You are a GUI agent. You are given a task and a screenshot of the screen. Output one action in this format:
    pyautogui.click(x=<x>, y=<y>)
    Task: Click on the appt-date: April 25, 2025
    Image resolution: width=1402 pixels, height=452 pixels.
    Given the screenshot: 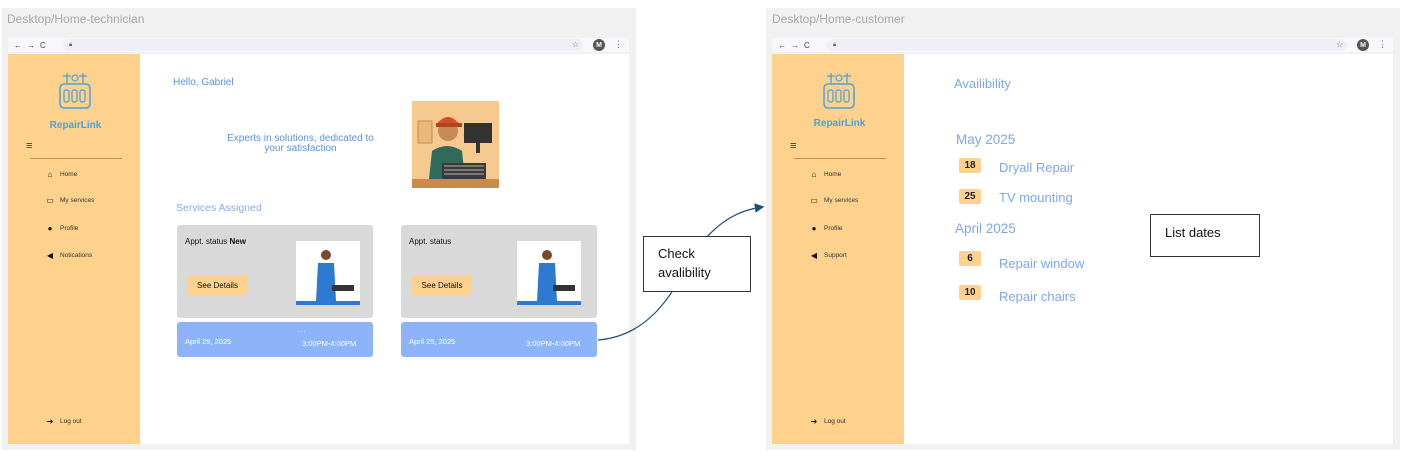 What is the action you would take?
    pyautogui.click(x=432, y=341)
    